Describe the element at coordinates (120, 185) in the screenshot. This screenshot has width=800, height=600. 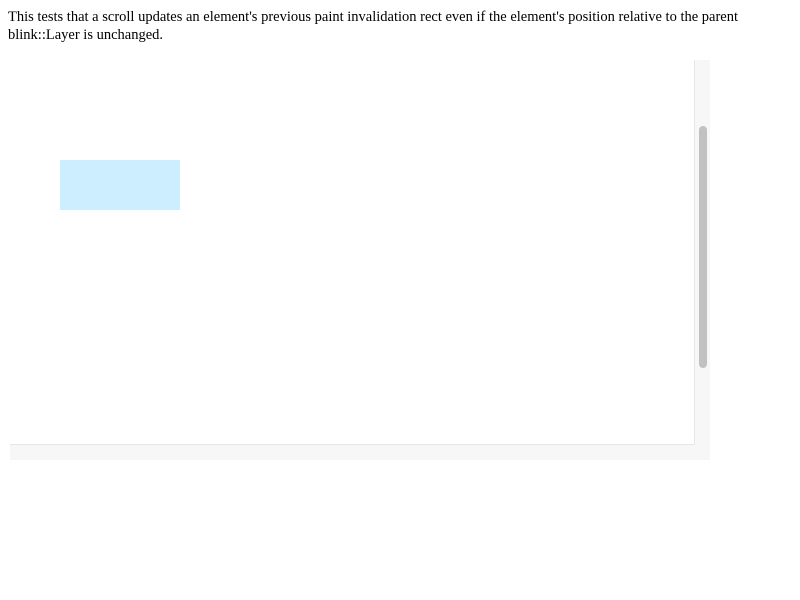
I see `light-blue-box` at that location.